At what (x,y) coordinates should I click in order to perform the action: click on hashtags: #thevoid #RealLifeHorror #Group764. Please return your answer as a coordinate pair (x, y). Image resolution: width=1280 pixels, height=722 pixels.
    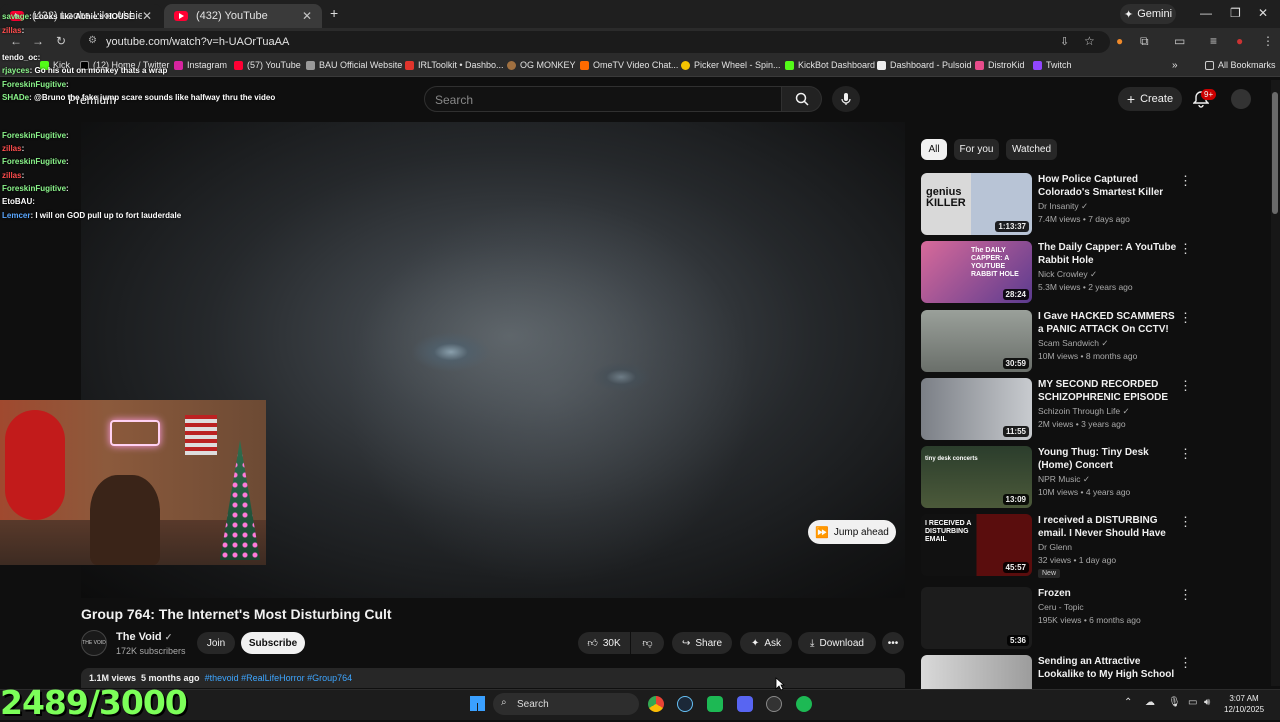
    Looking at the image, I should click on (279, 678).